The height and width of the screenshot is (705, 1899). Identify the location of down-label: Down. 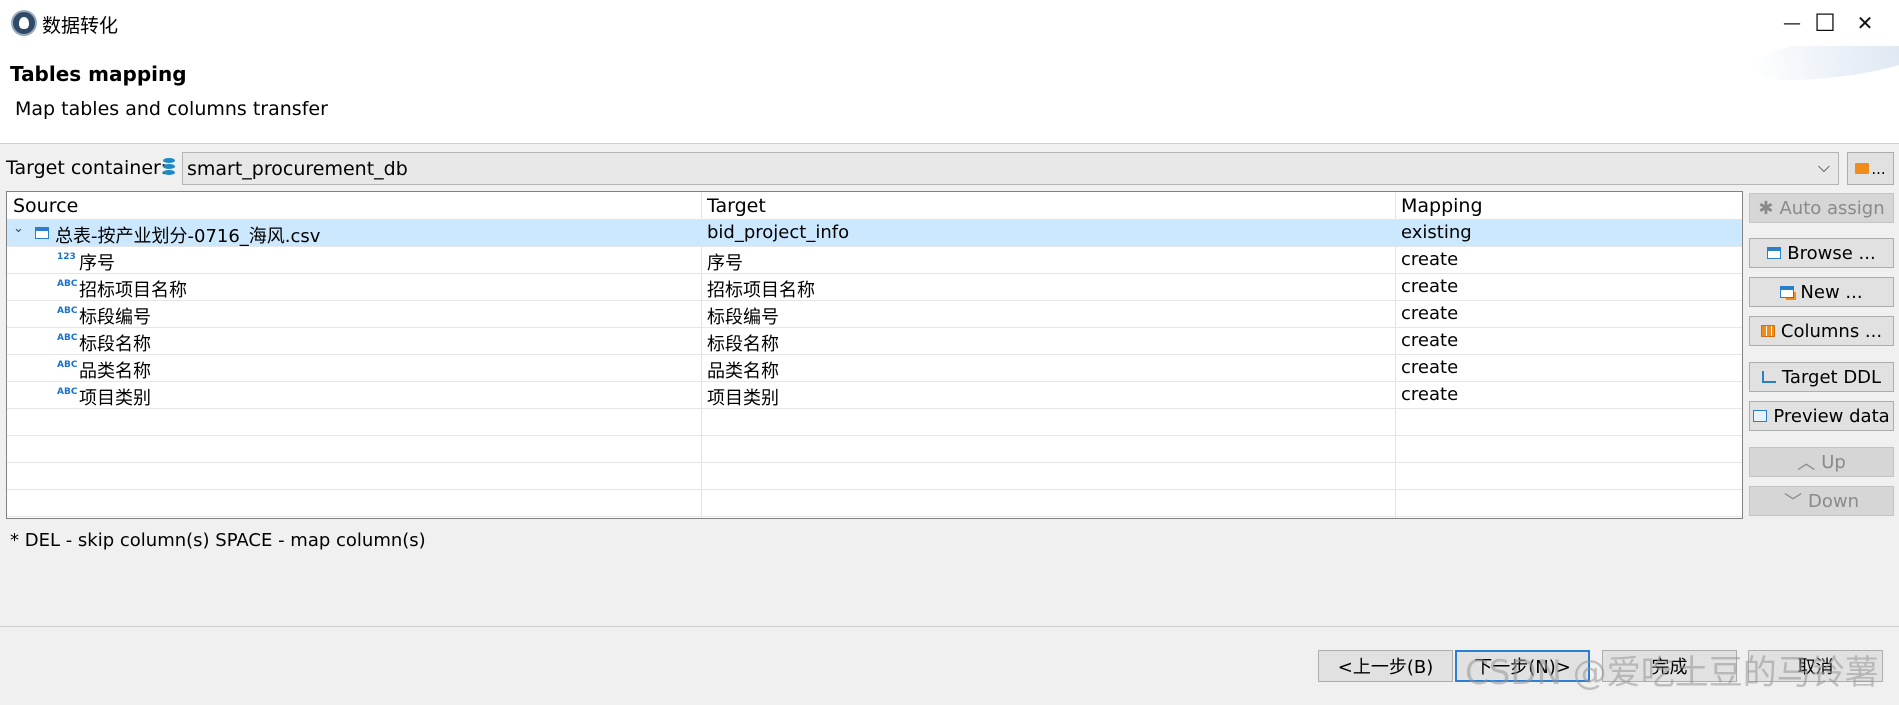
(1833, 501).